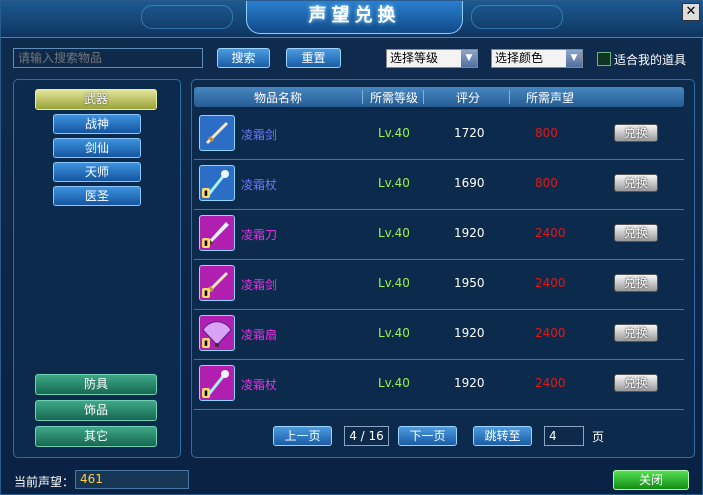 This screenshot has height=495, width=703. I want to click on header-score: 评分, so click(468, 98).